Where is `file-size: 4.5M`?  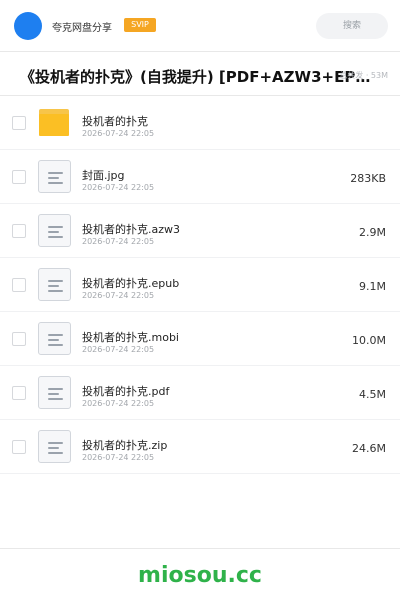
file-size: 4.5M is located at coordinates (372, 394).